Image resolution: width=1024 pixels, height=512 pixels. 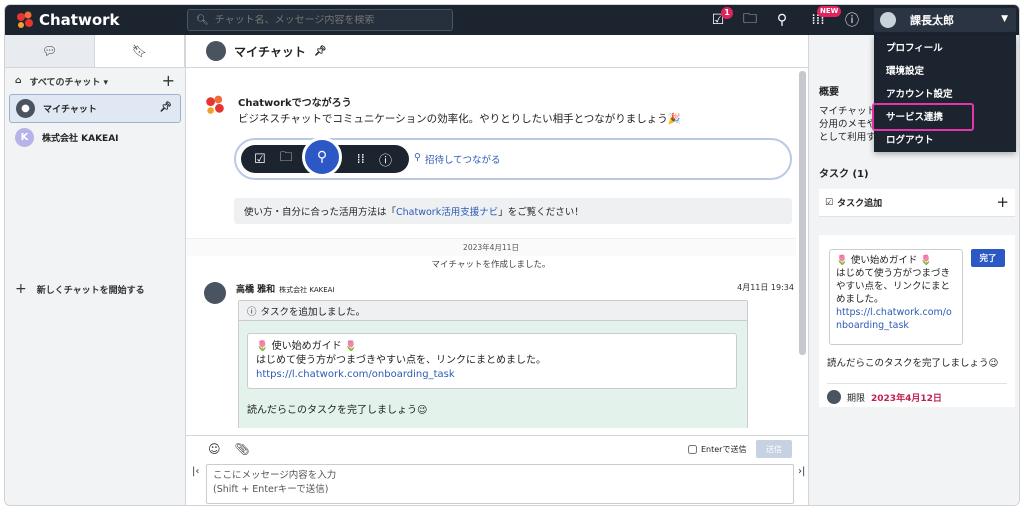 What do you see at coordinates (329, 20) in the screenshot?
I see `search-input` at bounding box center [329, 20].